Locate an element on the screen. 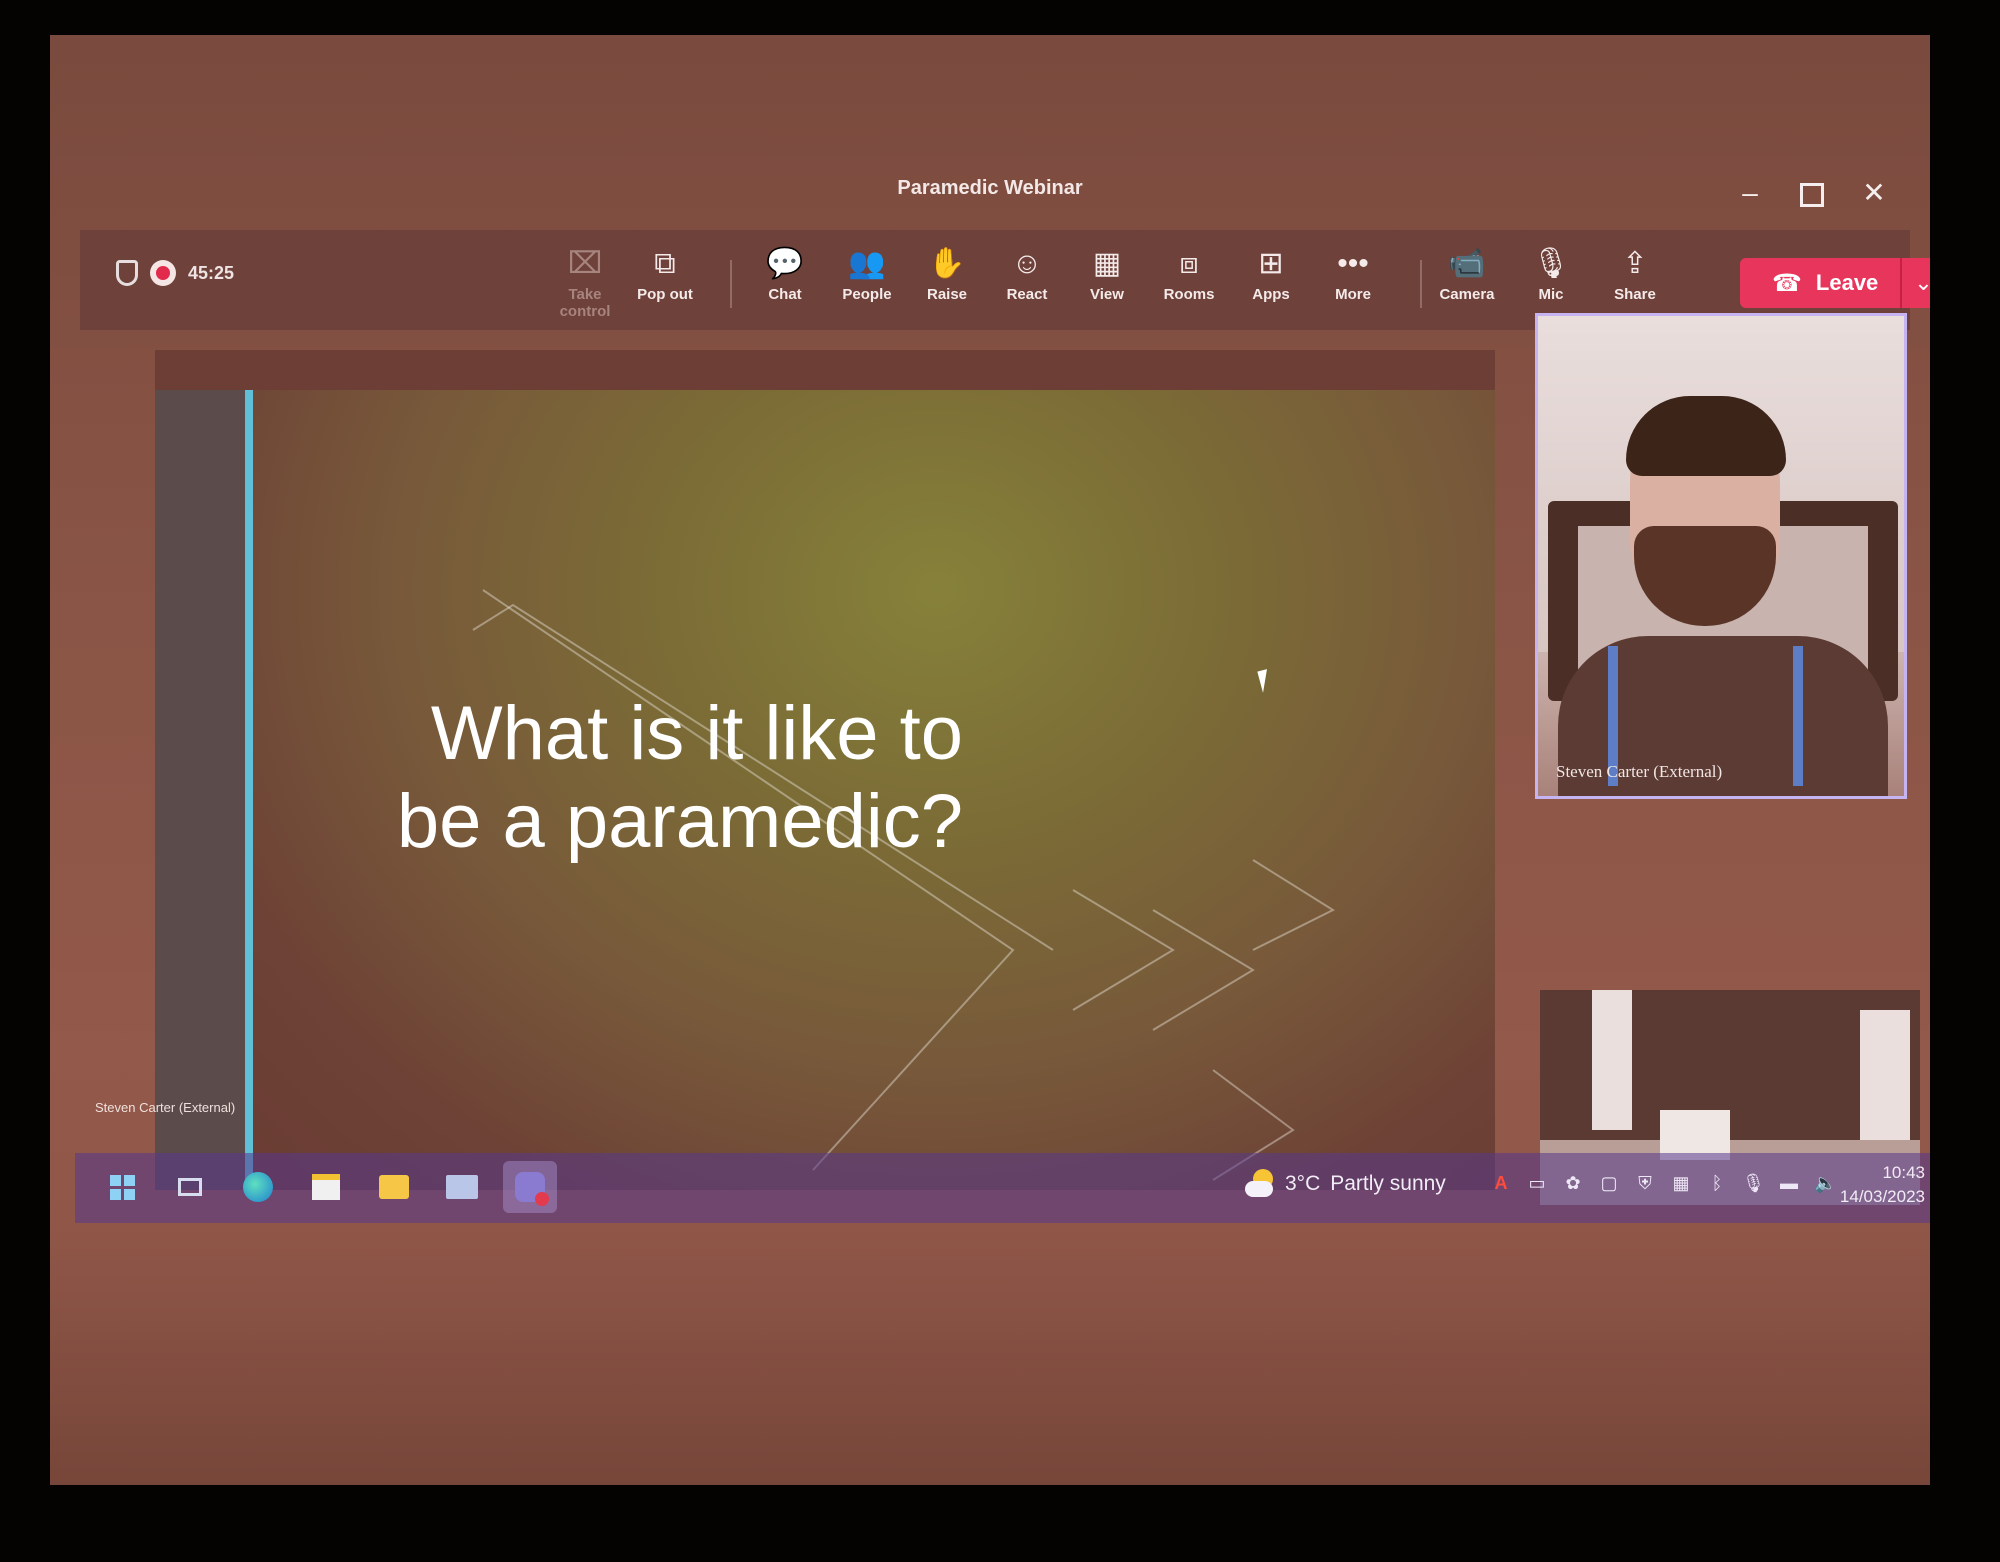  taskbar-clock: 10:43 14/03/2023 is located at coordinates (1880, 1185).